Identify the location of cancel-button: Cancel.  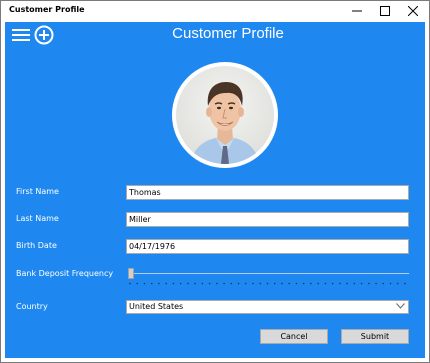
(294, 336).